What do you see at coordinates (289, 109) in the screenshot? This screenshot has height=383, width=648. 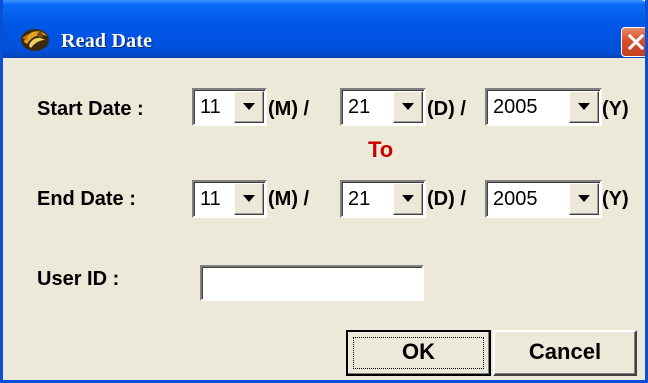 I see `start-month-unit: (M) /` at bounding box center [289, 109].